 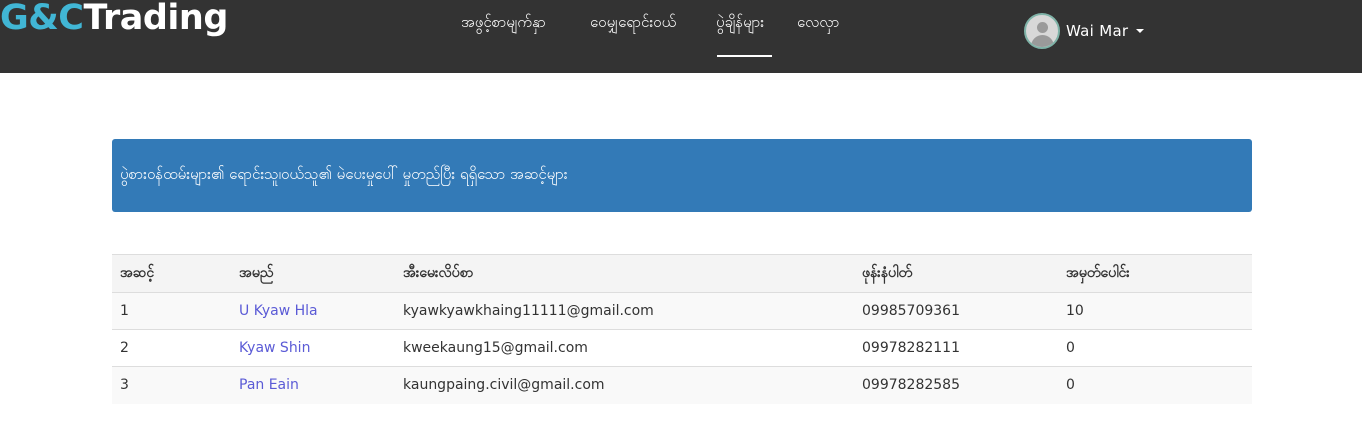 What do you see at coordinates (633, 22) in the screenshot?
I see `nav-item-trade: ဝေမျှရောင်းဝယ်` at bounding box center [633, 22].